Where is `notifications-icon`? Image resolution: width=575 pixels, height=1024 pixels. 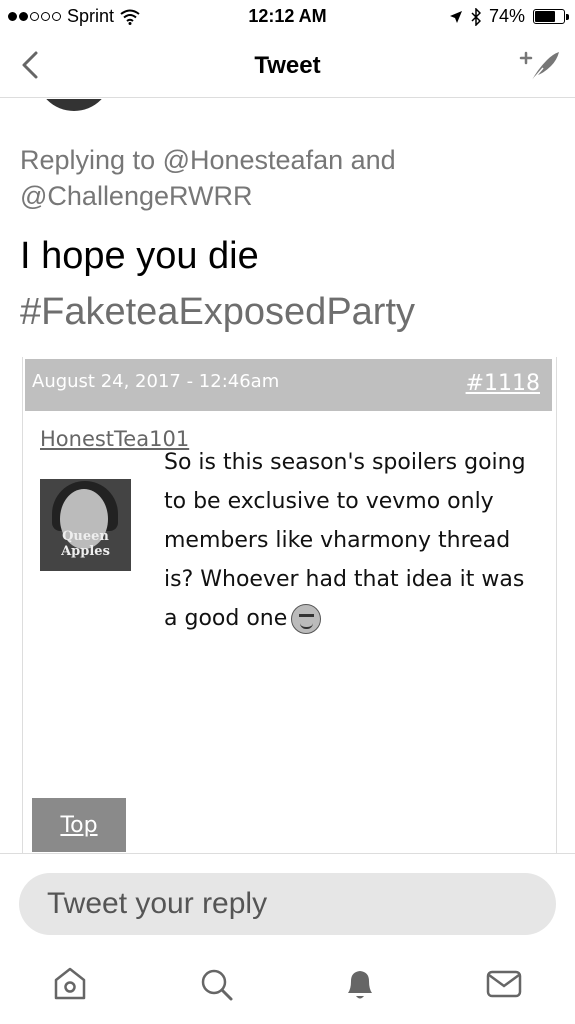 notifications-icon is located at coordinates (360, 984).